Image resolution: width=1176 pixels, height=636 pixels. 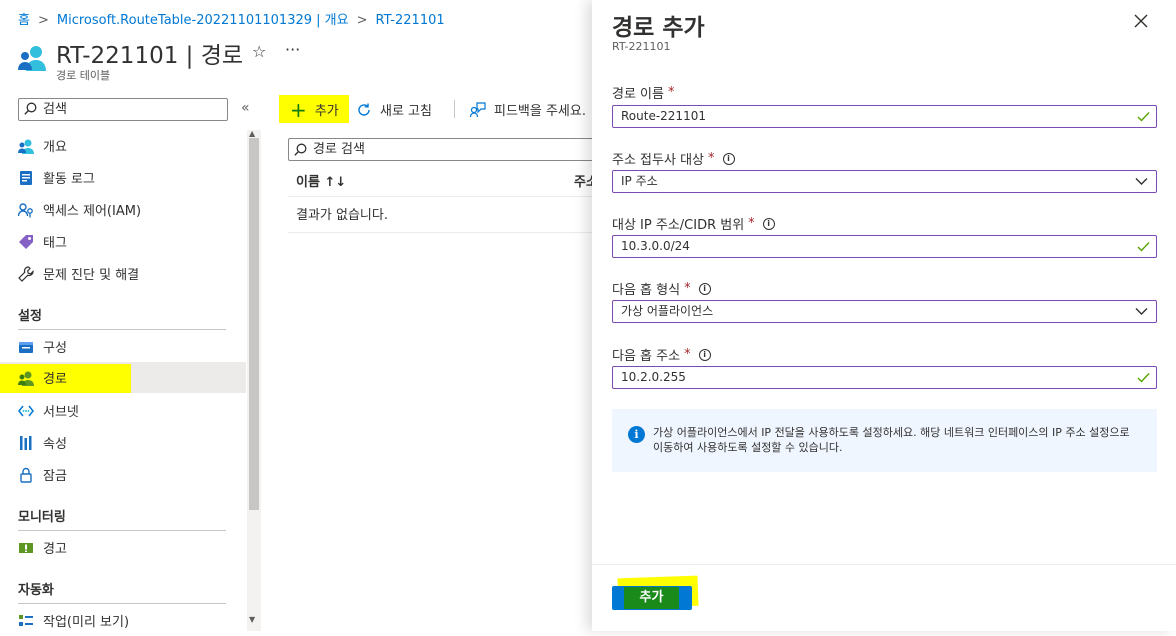 What do you see at coordinates (448, 149) in the screenshot?
I see `route-search-input` at bounding box center [448, 149].